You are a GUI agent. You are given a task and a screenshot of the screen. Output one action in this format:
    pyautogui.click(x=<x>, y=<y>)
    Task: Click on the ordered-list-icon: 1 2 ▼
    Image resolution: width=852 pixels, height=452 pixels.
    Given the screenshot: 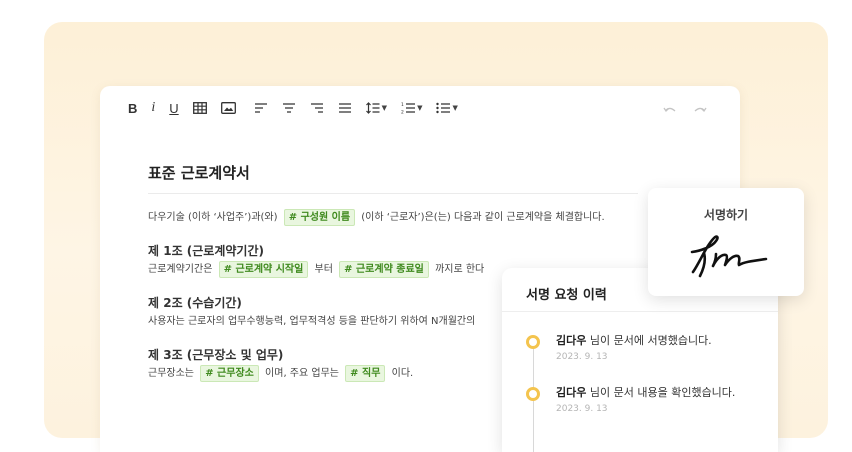 What is the action you would take?
    pyautogui.click(x=411, y=108)
    